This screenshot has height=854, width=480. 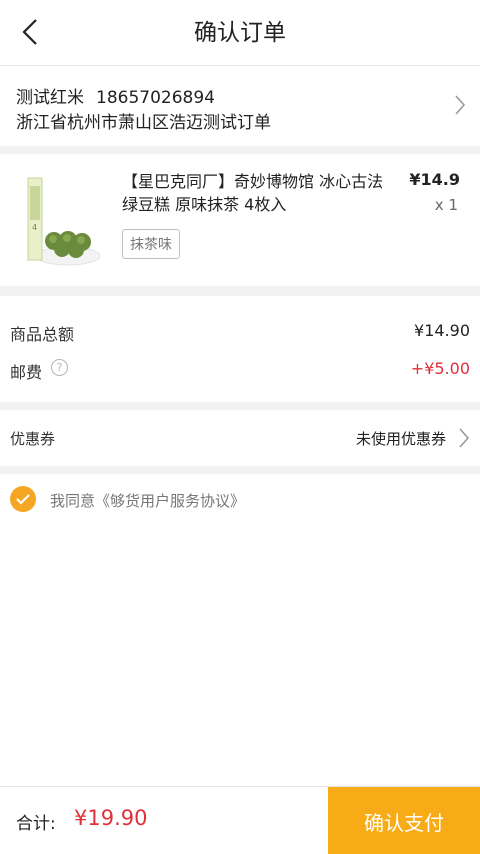 What do you see at coordinates (42, 334) in the screenshot?
I see `subtotal-label: 商品总额` at bounding box center [42, 334].